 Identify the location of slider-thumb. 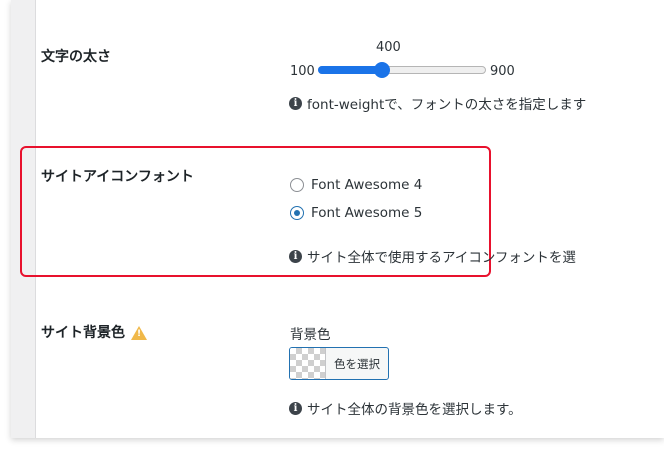
(382, 70).